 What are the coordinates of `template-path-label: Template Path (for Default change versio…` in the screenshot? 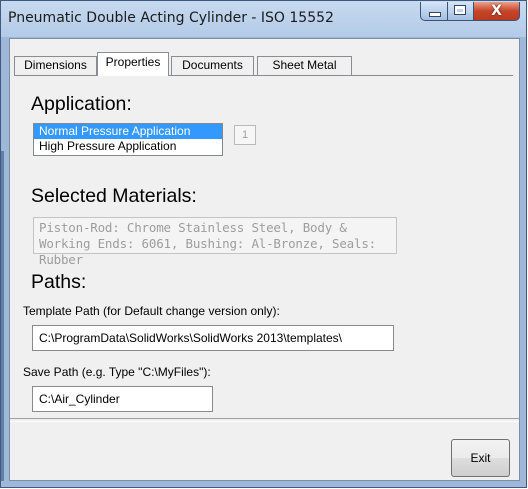 It's located at (151, 311).